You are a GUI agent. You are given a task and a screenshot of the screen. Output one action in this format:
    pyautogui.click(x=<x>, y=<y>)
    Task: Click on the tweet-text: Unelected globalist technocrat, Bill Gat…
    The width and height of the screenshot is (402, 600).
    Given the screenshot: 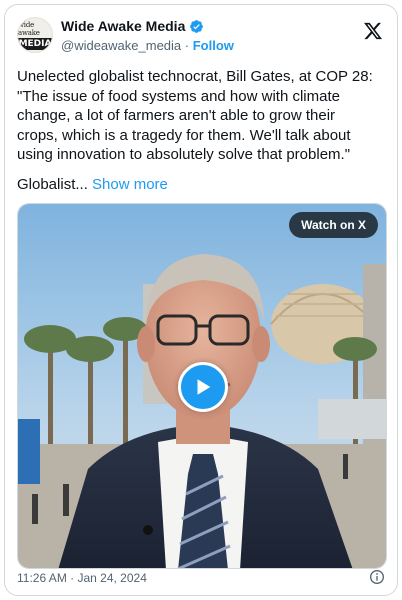 What is the action you would take?
    pyautogui.click(x=195, y=115)
    